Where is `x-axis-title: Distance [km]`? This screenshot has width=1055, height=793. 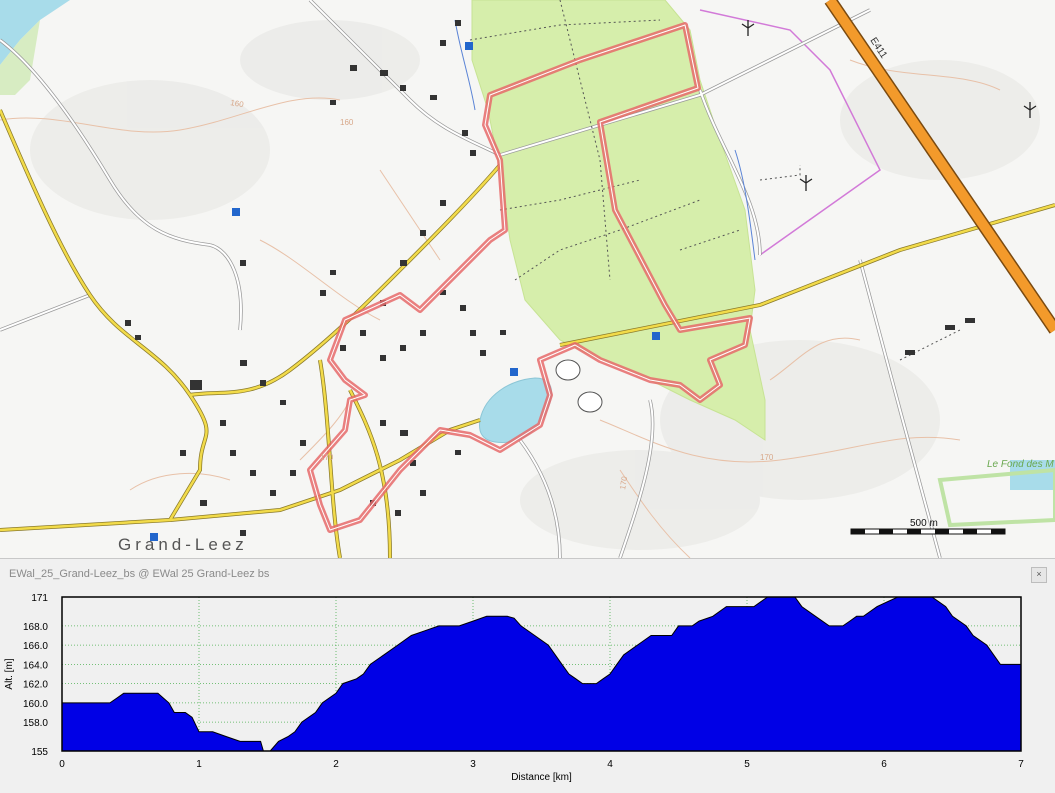 x-axis-title: Distance [km] is located at coordinates (541, 777).